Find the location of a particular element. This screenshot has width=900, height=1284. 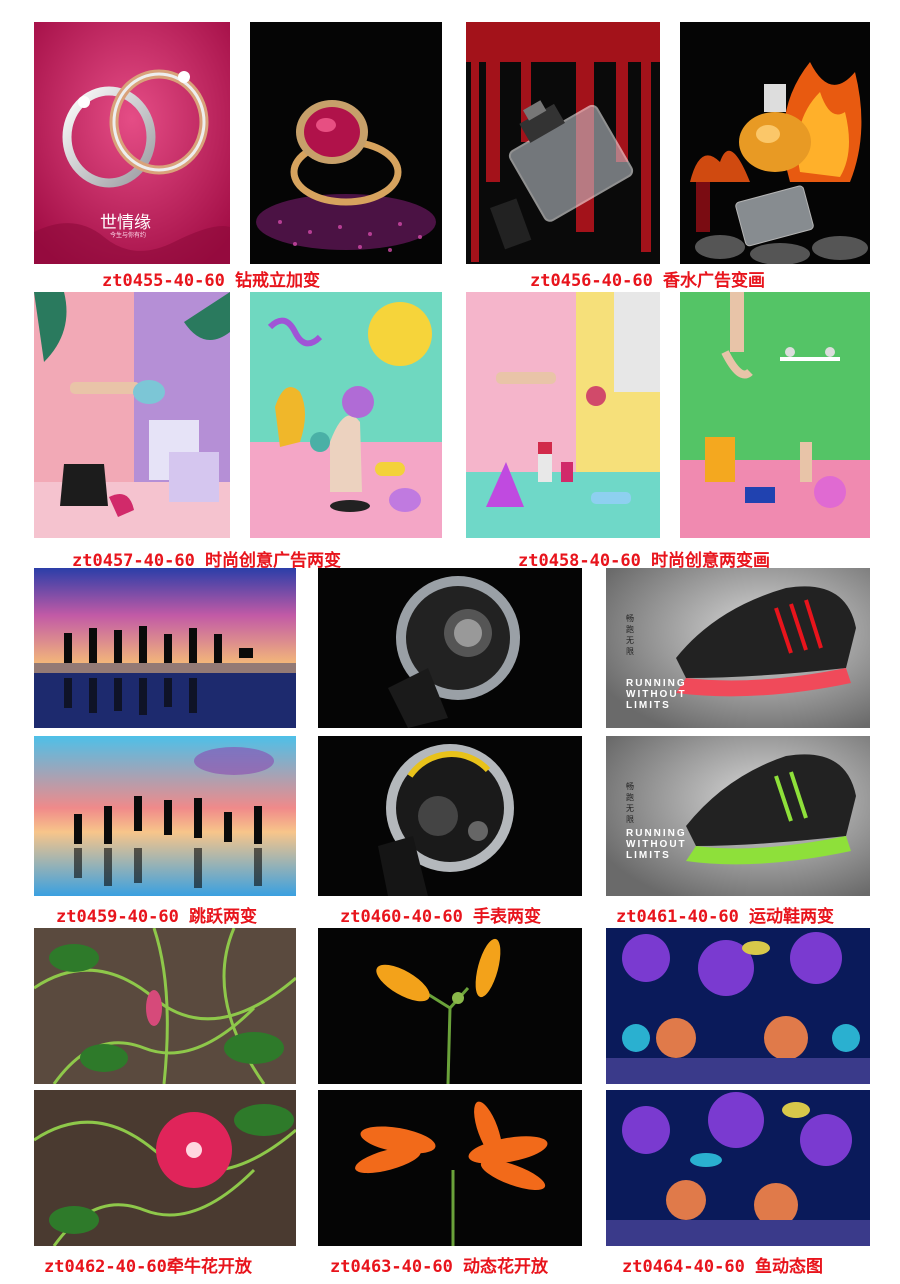

shoe-slogan-2: RUNNING WITHOUT LIMITS is located at coordinates (656, 844).